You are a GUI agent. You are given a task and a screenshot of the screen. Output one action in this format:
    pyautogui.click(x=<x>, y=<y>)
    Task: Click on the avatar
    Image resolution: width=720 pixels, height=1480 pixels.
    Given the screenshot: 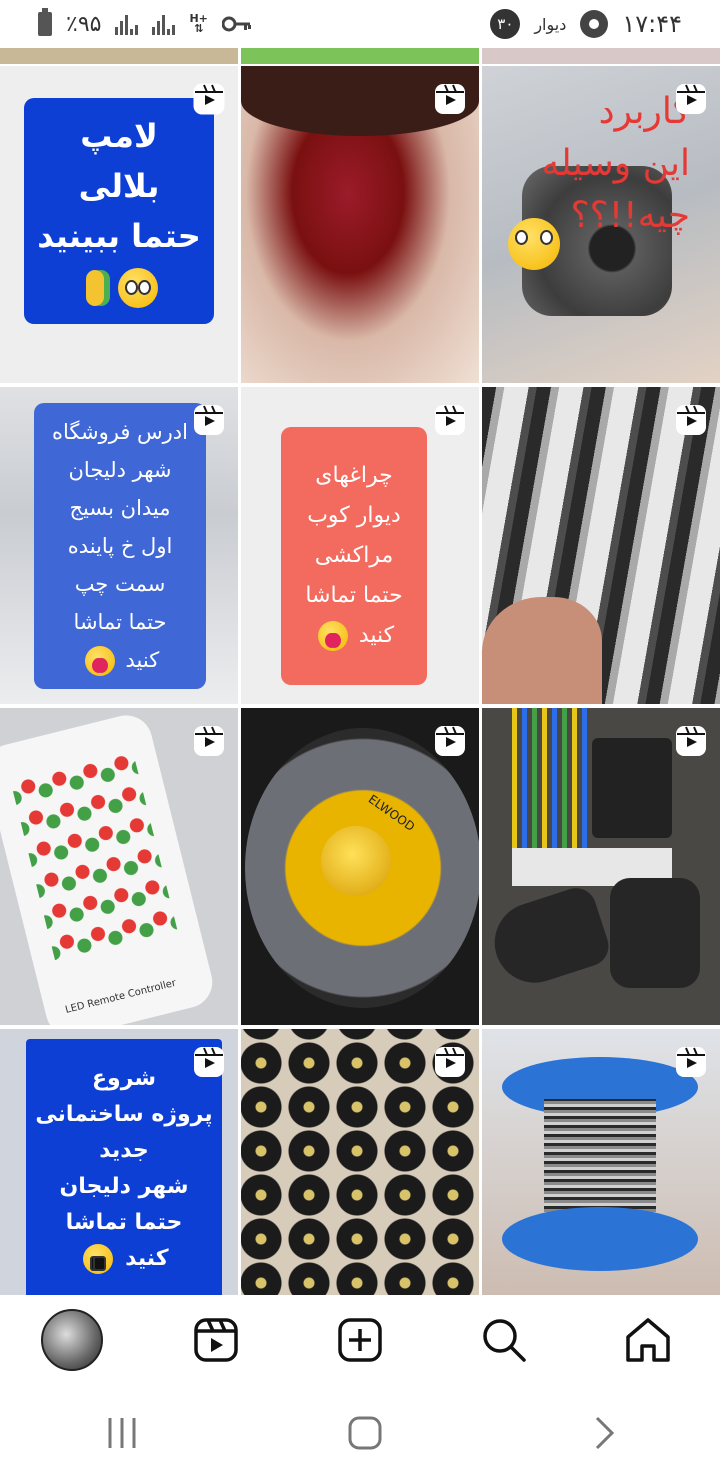 What is the action you would take?
    pyautogui.click(x=72, y=1340)
    